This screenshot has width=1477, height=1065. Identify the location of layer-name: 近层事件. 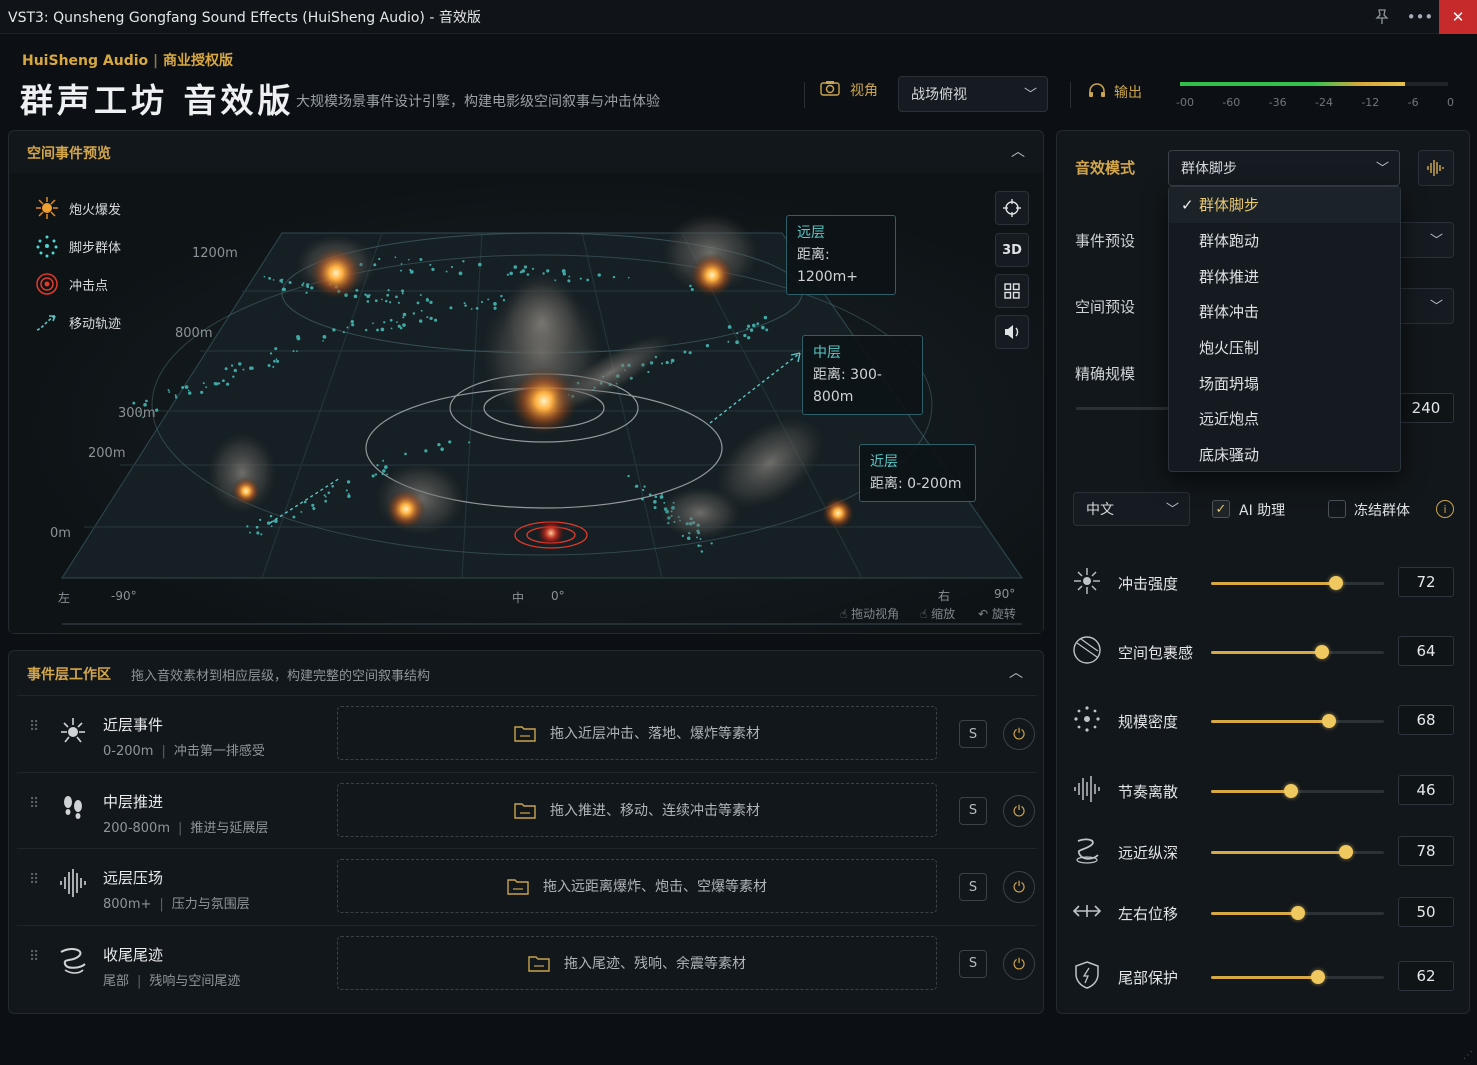
(133, 725).